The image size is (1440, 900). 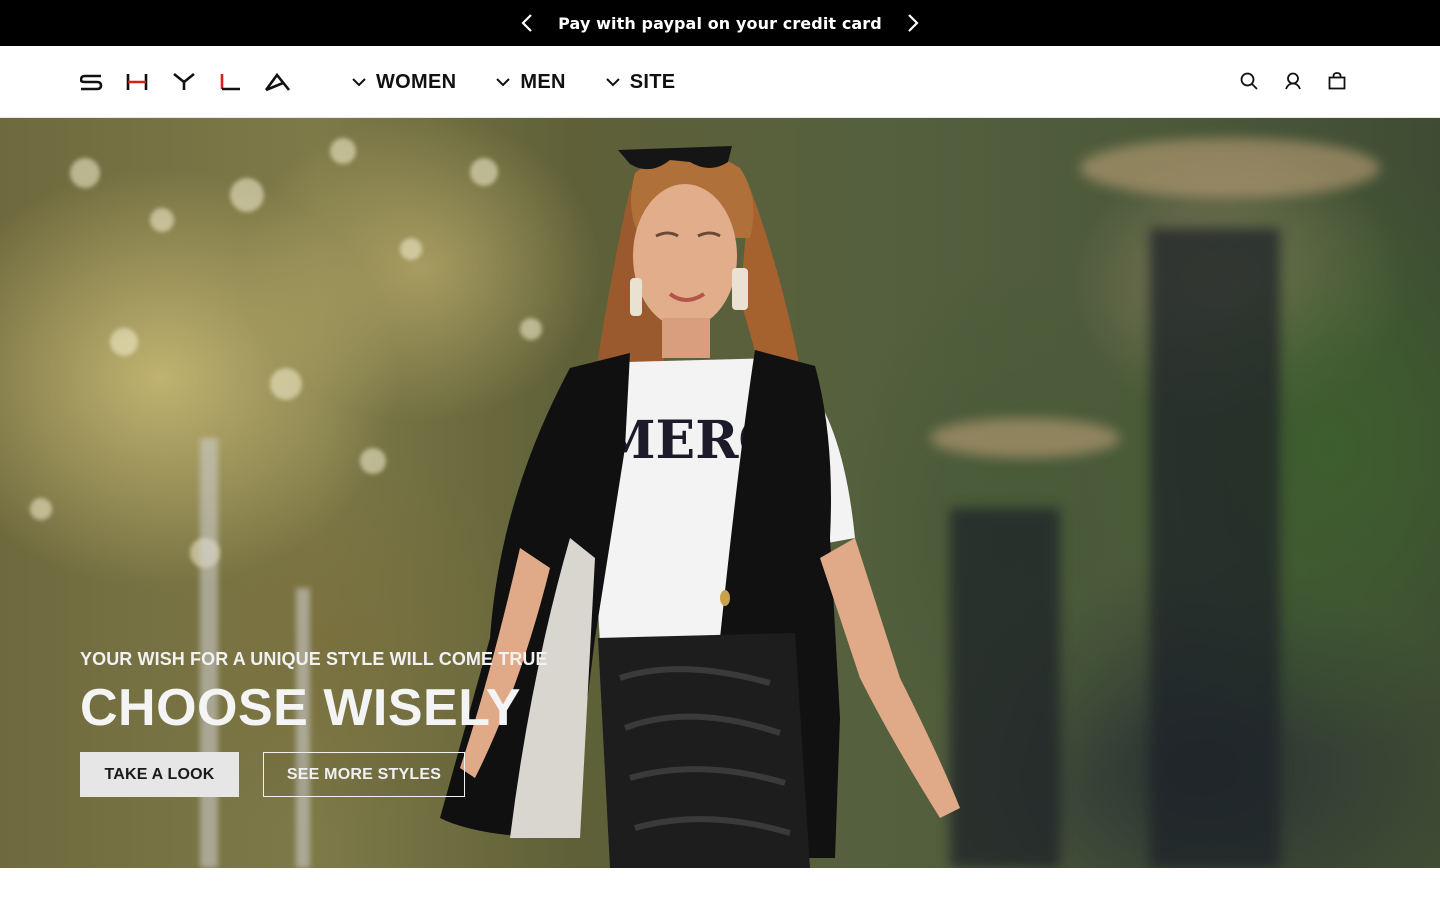 I want to click on see-more-styles-button: SEE MORE STYLES, so click(x=364, y=774).